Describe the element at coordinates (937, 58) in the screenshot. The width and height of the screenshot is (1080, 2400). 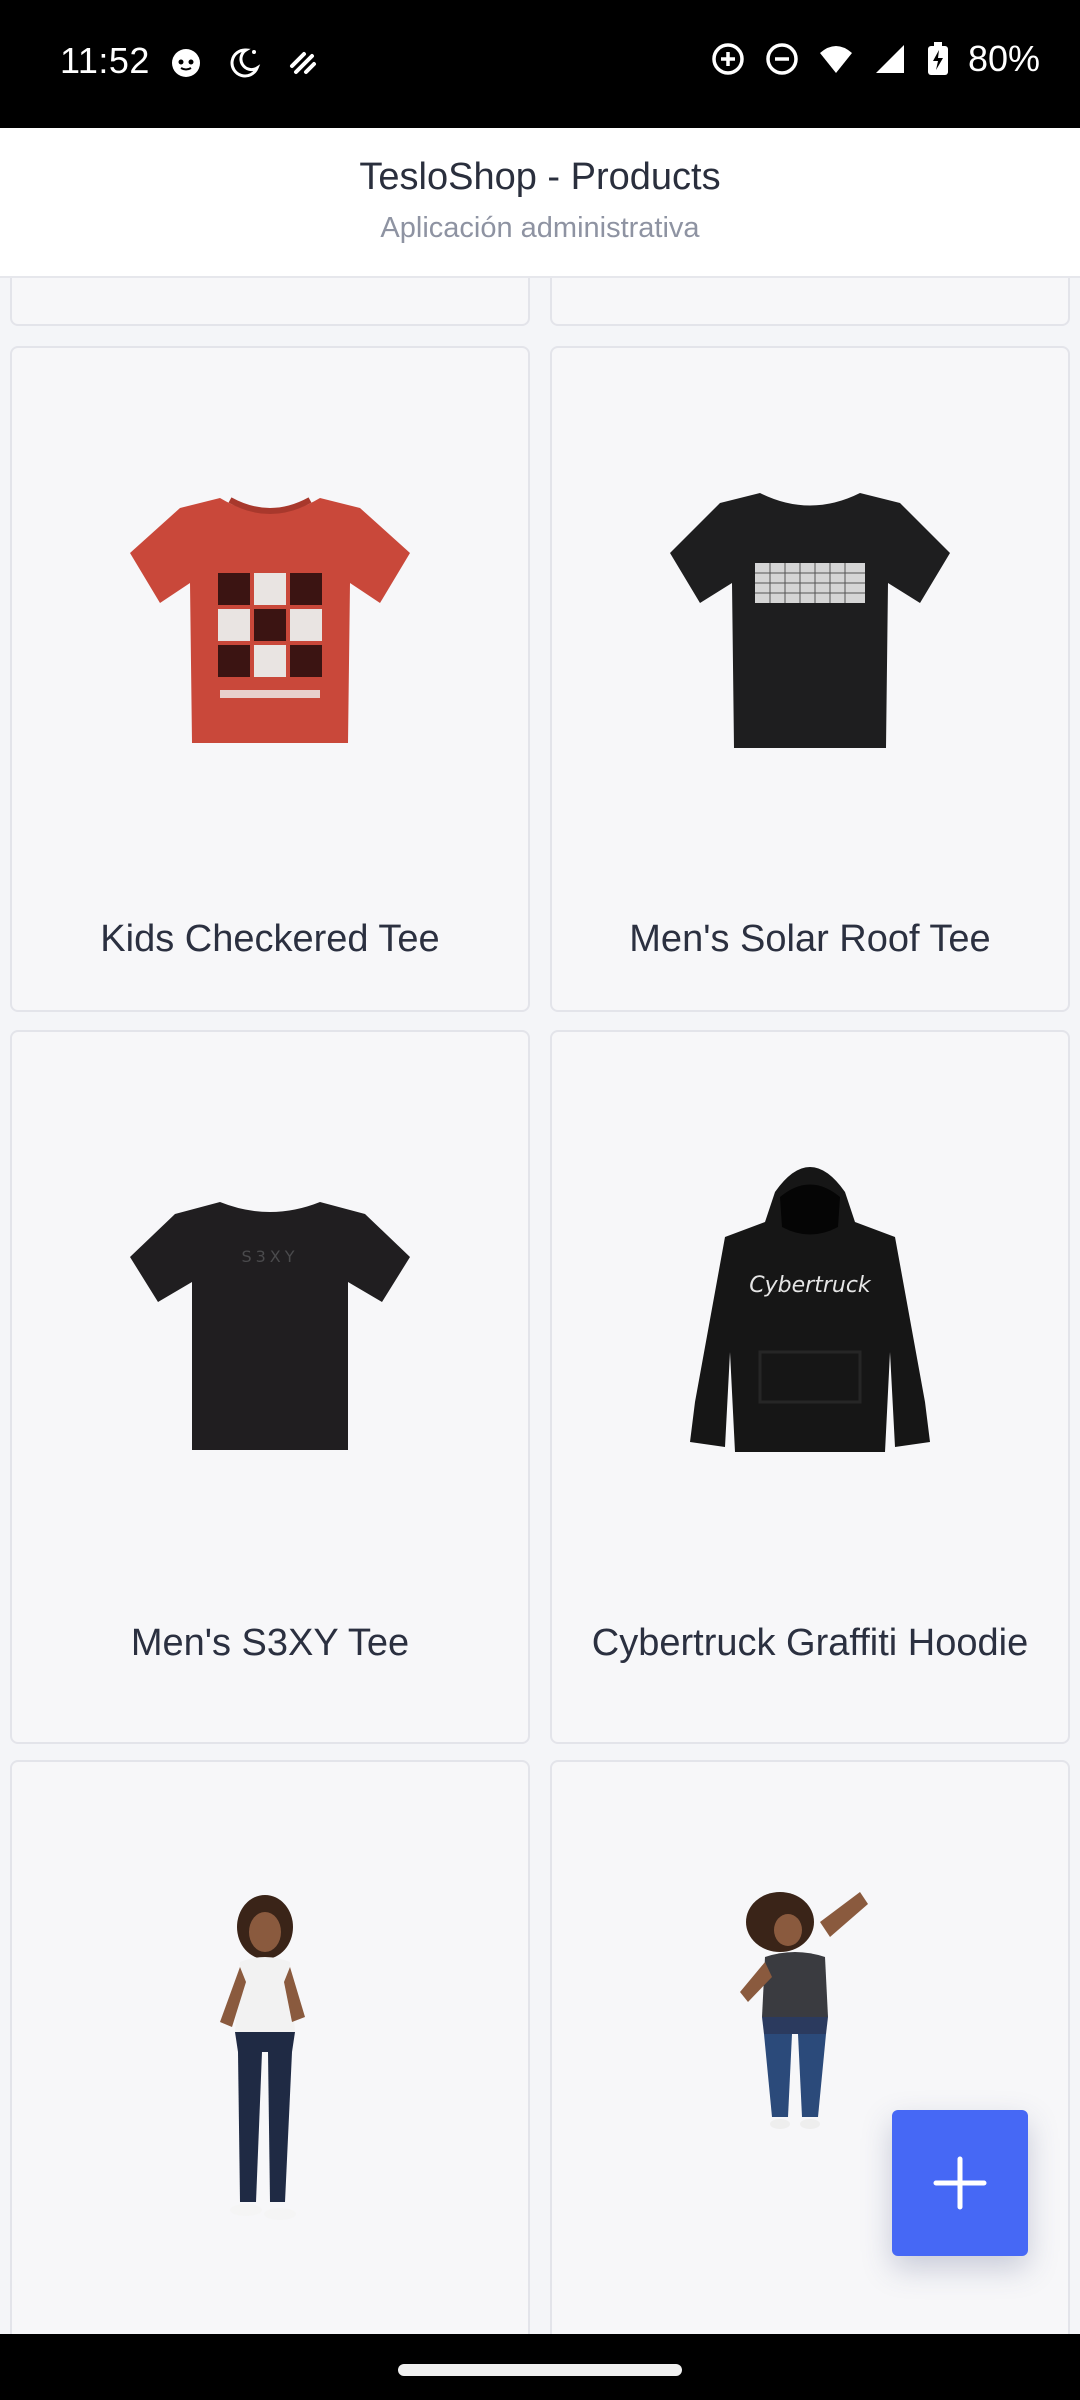
I see `battery-charging-icon` at that location.